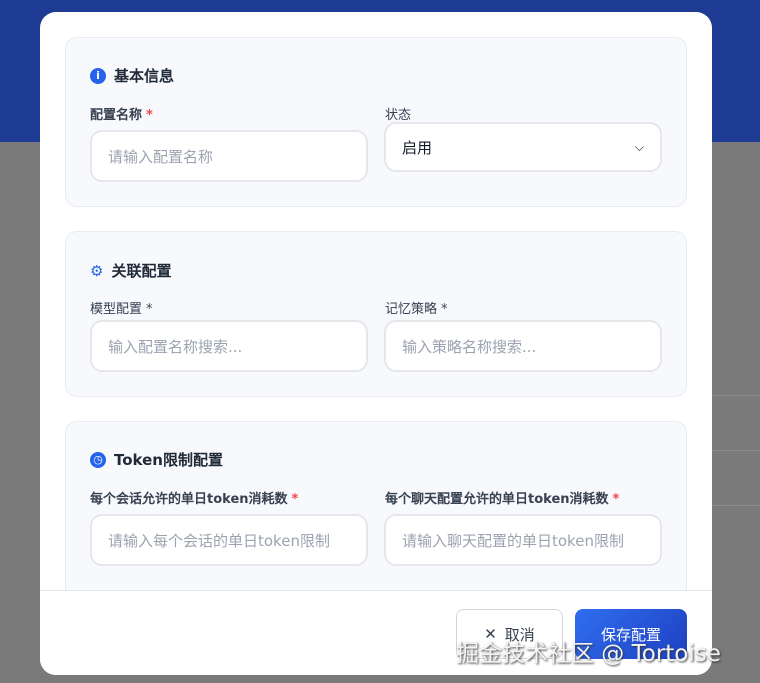 This screenshot has height=683, width=760. I want to click on status-select: 启用 ⌵, so click(523, 147).